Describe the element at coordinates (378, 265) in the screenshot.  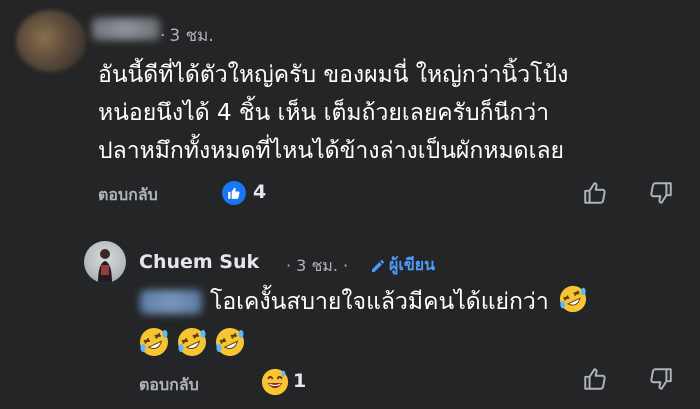
I see `pencil-icon` at that location.